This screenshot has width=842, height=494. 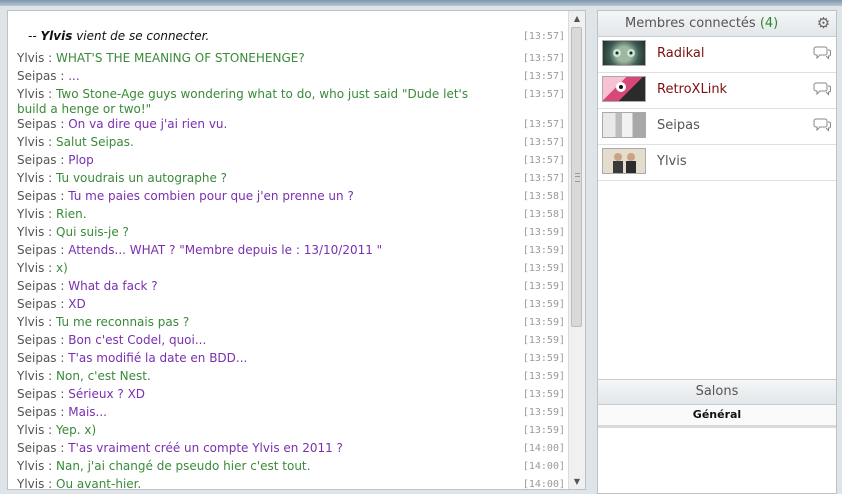 What do you see at coordinates (577, 481) in the screenshot?
I see `scroll-down-arrow-icon: ▼` at bounding box center [577, 481].